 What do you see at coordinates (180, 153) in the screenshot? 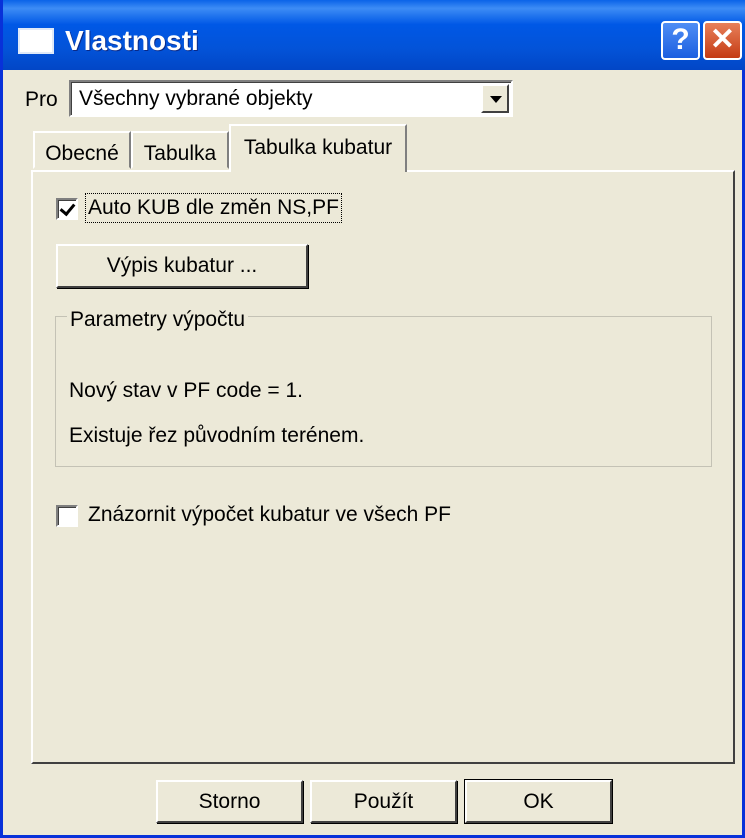
I see `tab-tabulka-label: Tabulka` at bounding box center [180, 153].